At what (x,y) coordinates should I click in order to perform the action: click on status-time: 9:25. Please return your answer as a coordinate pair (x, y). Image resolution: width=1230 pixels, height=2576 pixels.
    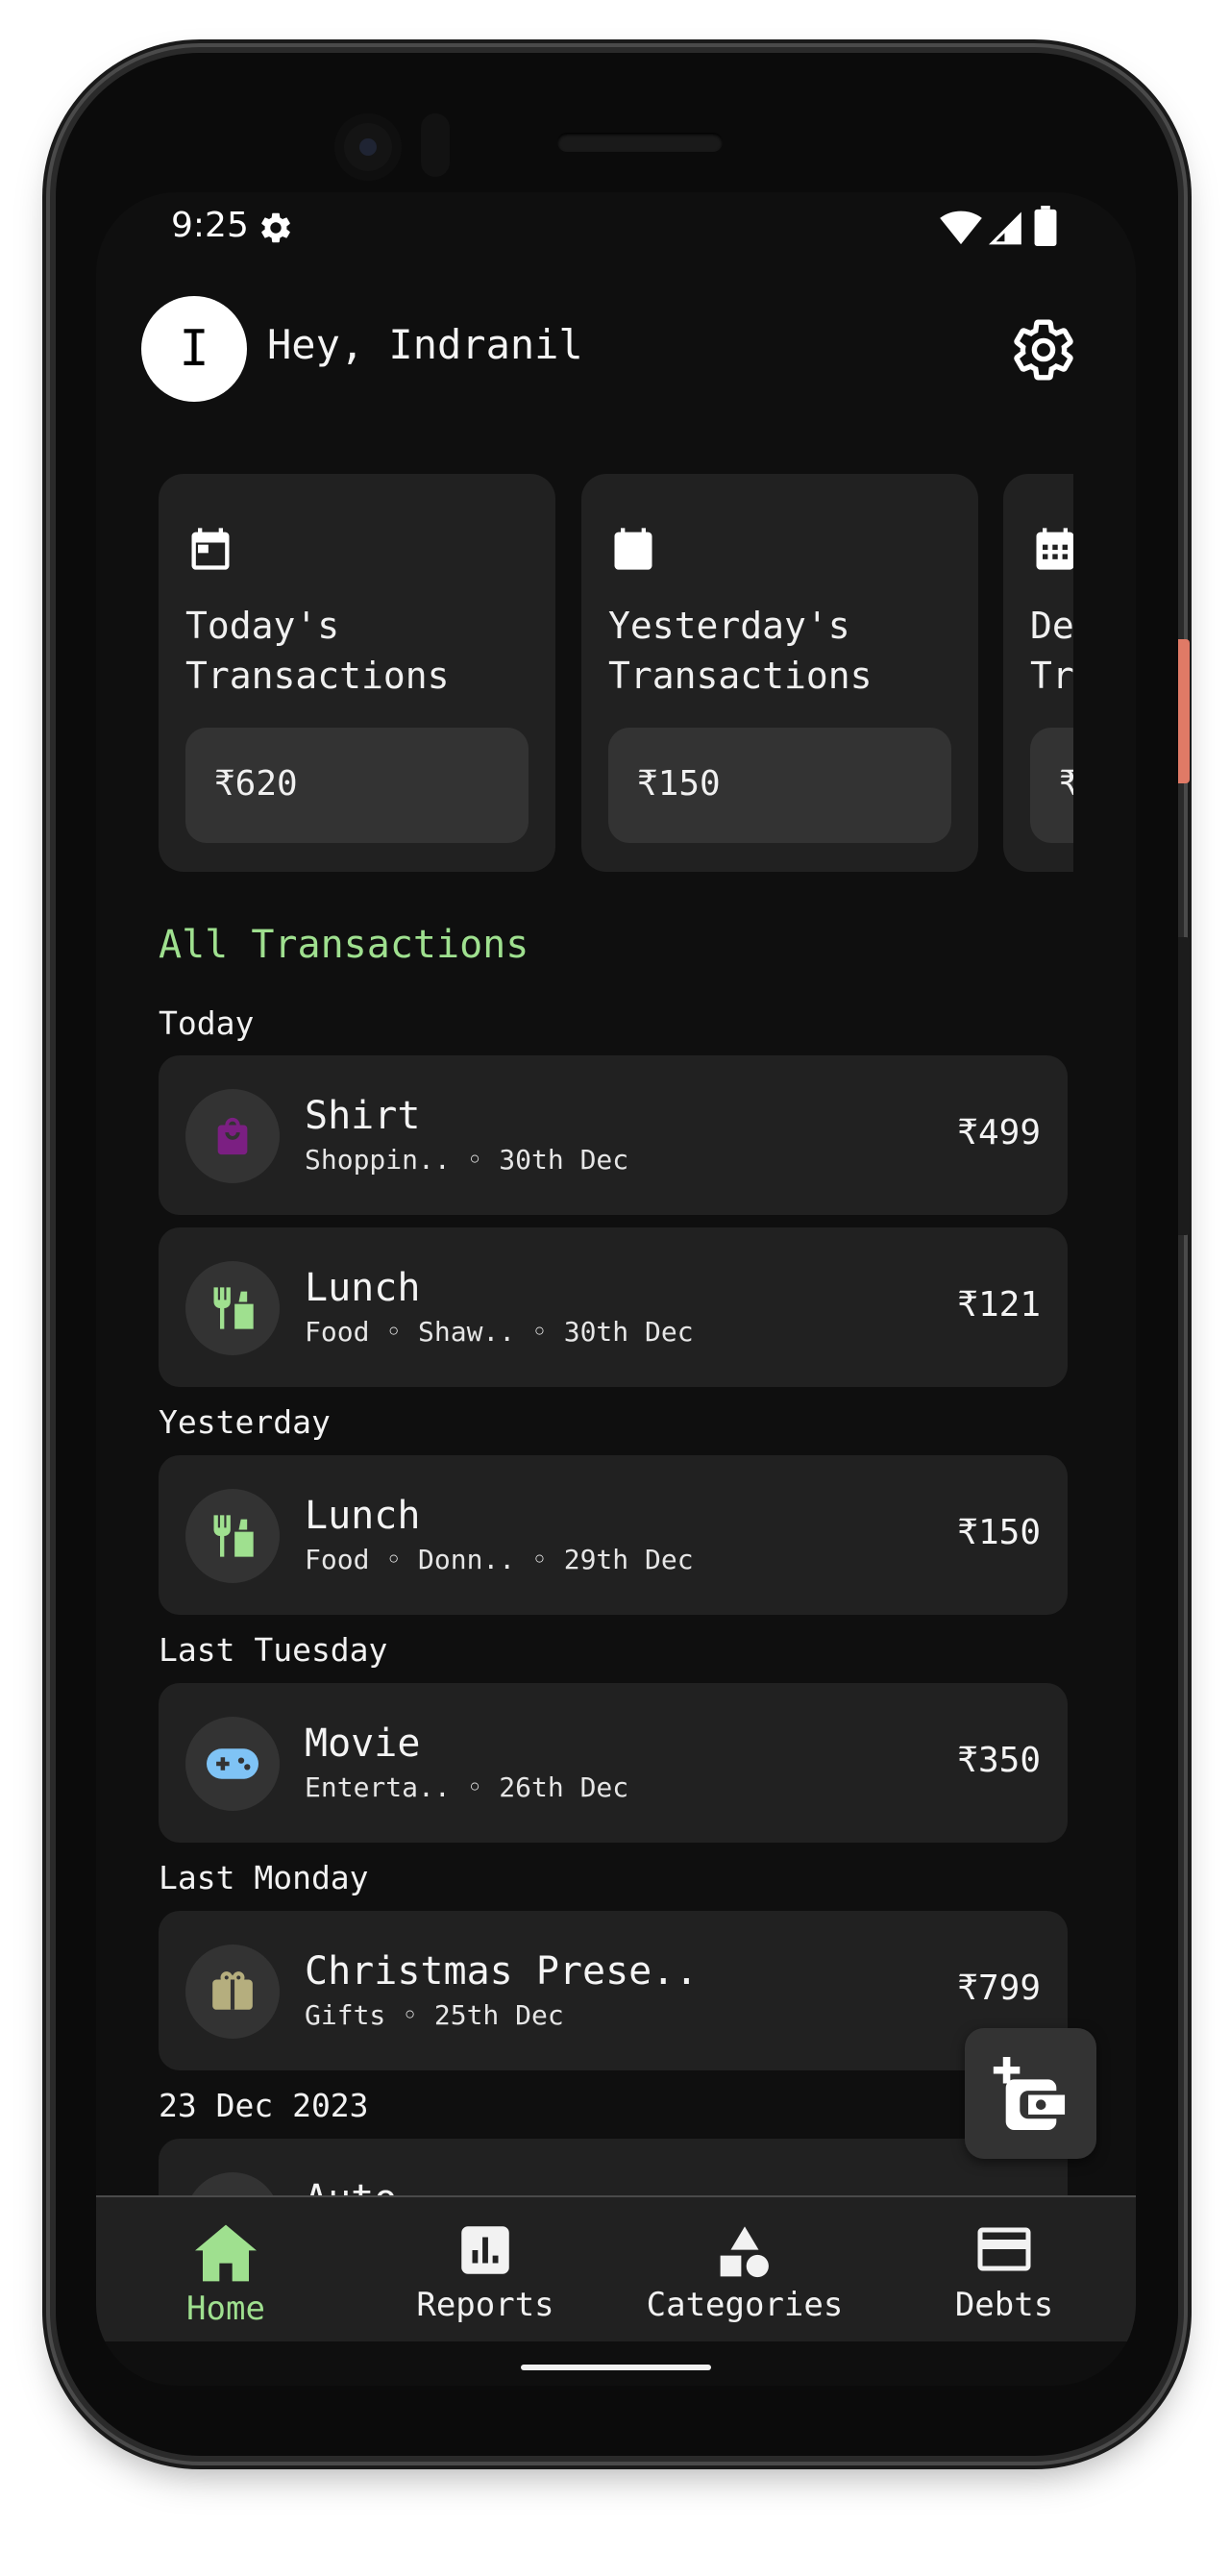
    Looking at the image, I should click on (210, 225).